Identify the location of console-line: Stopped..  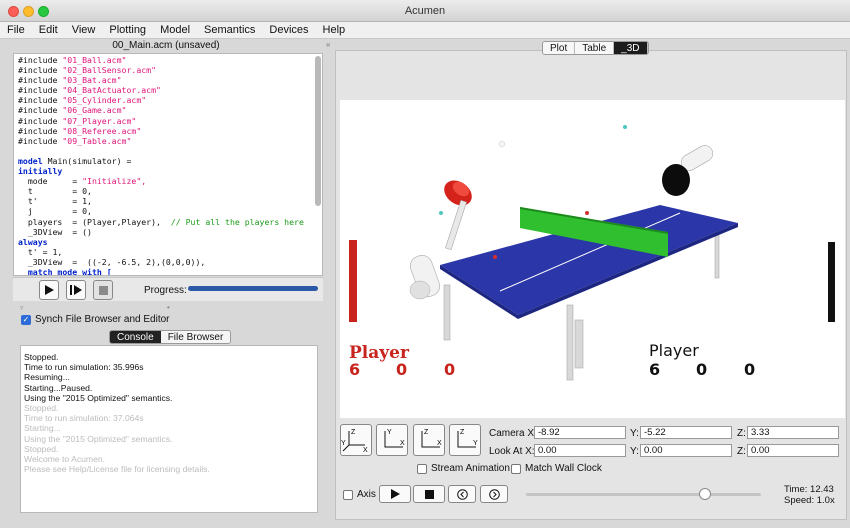
(41, 357).